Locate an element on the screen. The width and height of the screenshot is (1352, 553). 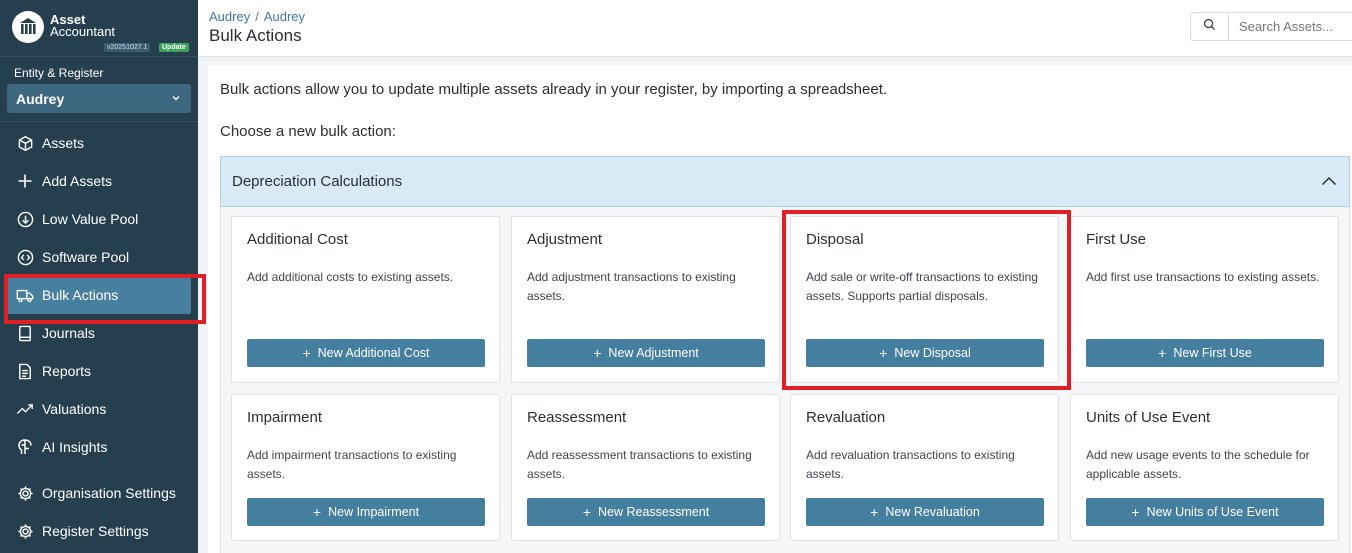
search-input is located at coordinates (1290, 26).